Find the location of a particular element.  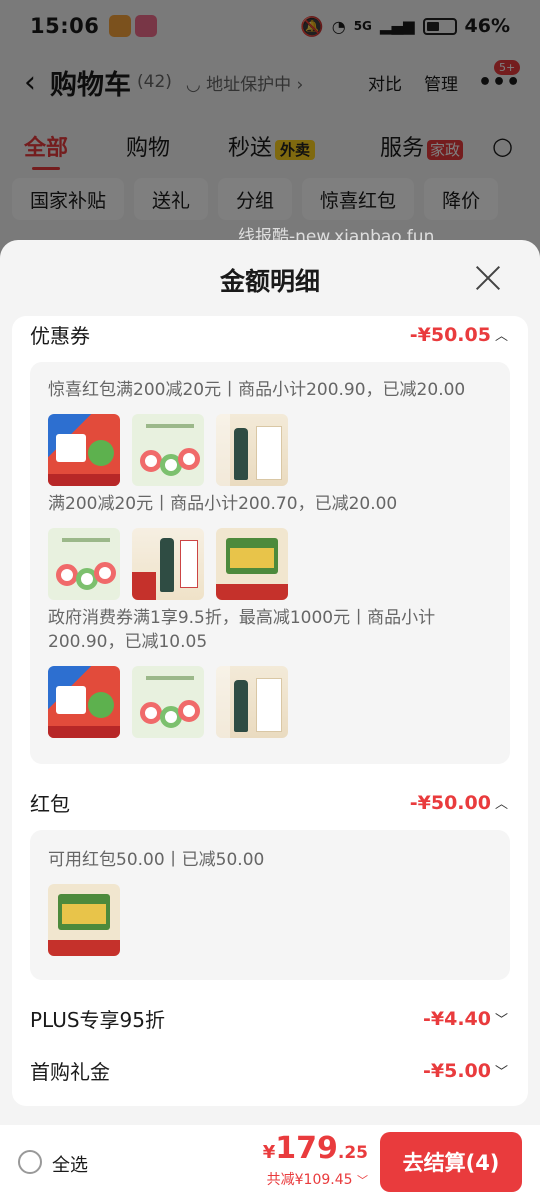

coupon-group-desc: 满200减20元丨商品小计200.70，已减20.00 is located at coordinates (223, 504).